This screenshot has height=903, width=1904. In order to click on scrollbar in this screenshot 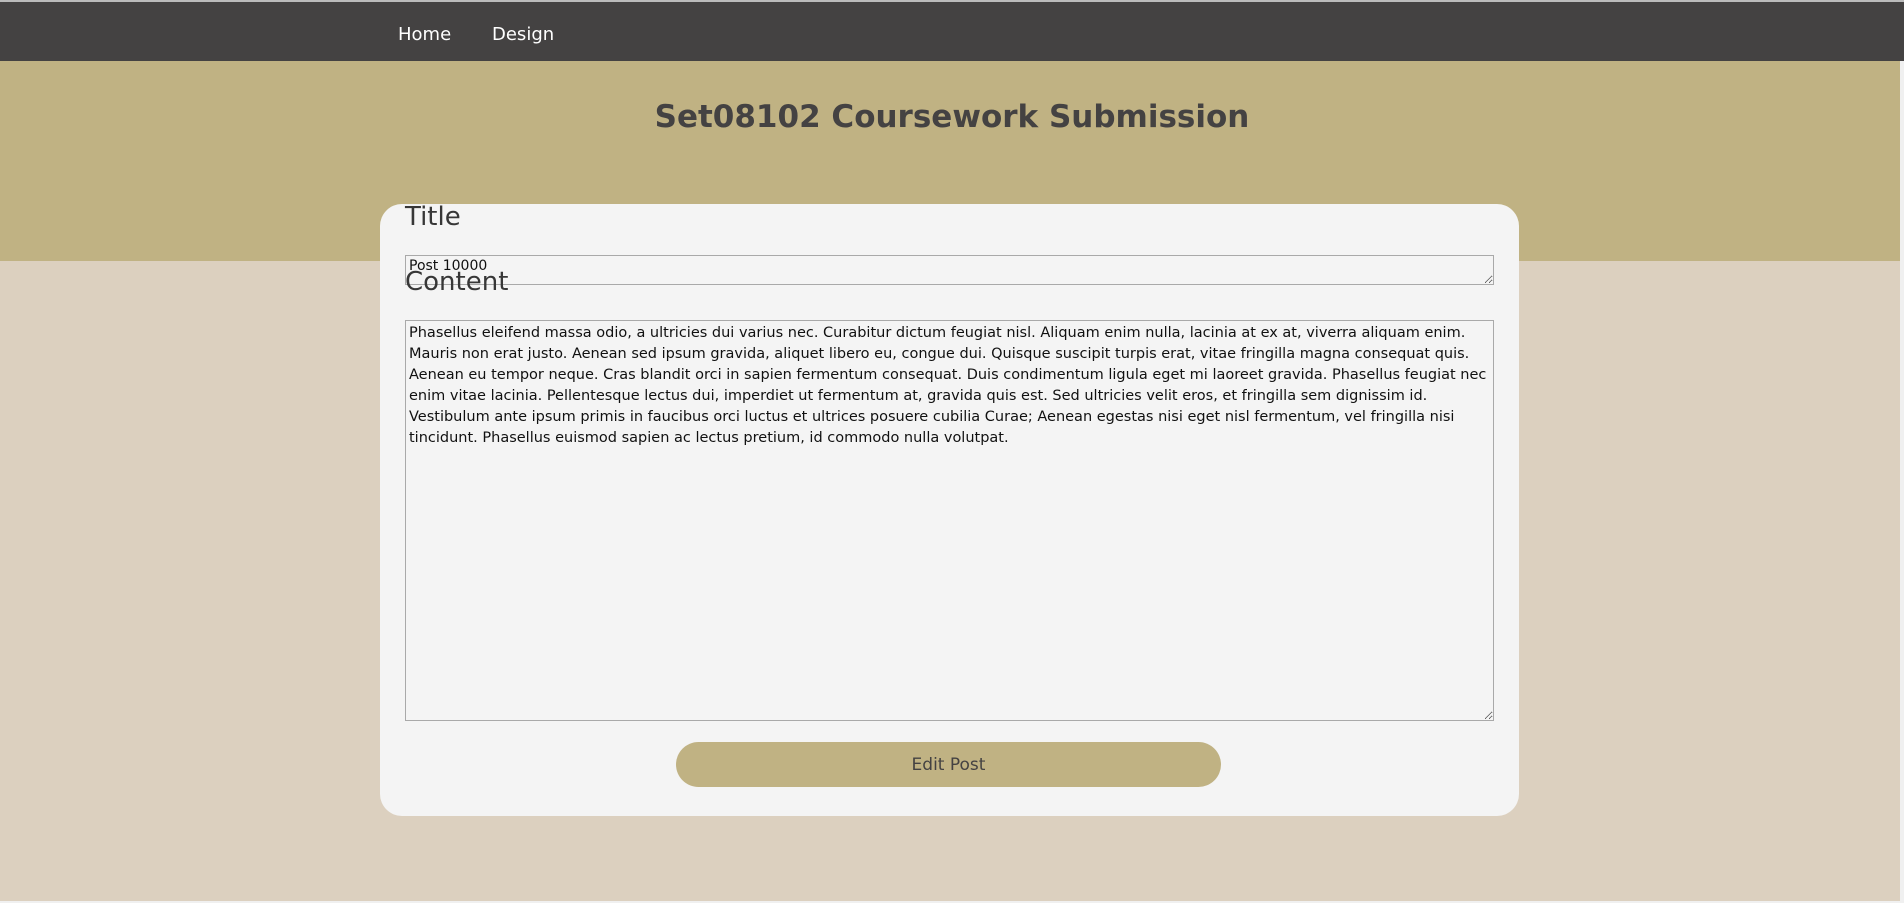, I will do `click(1902, 481)`.